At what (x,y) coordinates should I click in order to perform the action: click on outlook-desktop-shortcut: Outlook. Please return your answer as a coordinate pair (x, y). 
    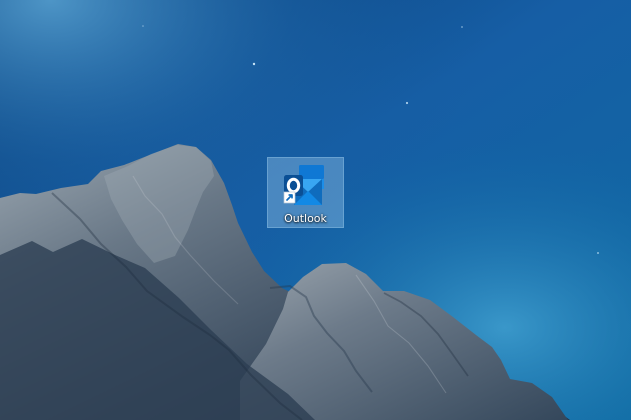
    Looking at the image, I should click on (305, 192).